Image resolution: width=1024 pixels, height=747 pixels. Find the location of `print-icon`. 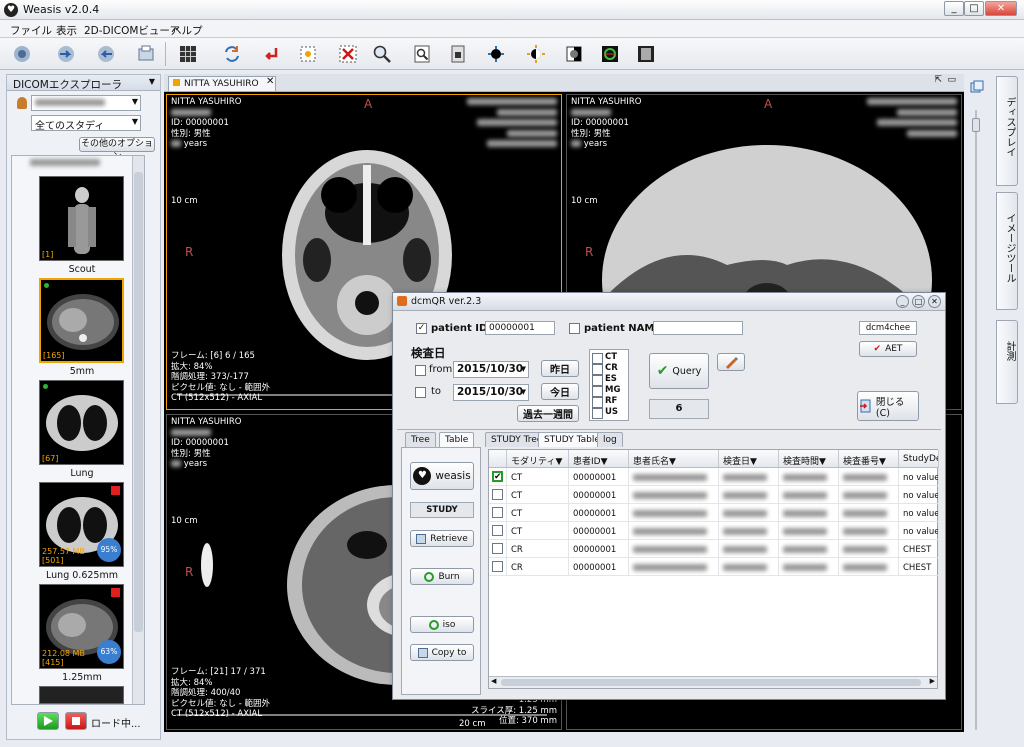

print-icon is located at coordinates (146, 54).